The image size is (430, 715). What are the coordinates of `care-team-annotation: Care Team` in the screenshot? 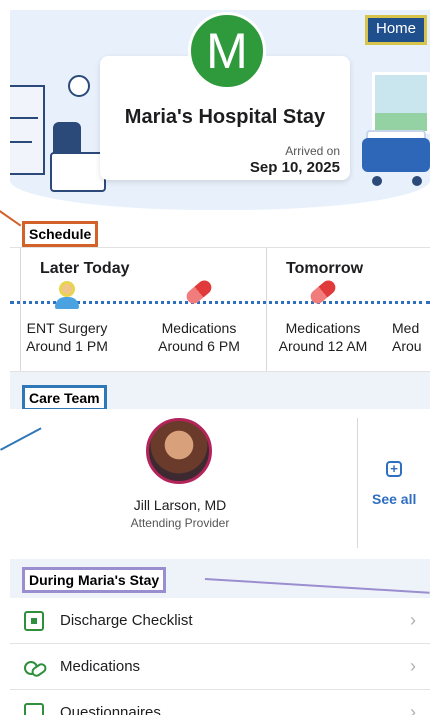 It's located at (64, 398).